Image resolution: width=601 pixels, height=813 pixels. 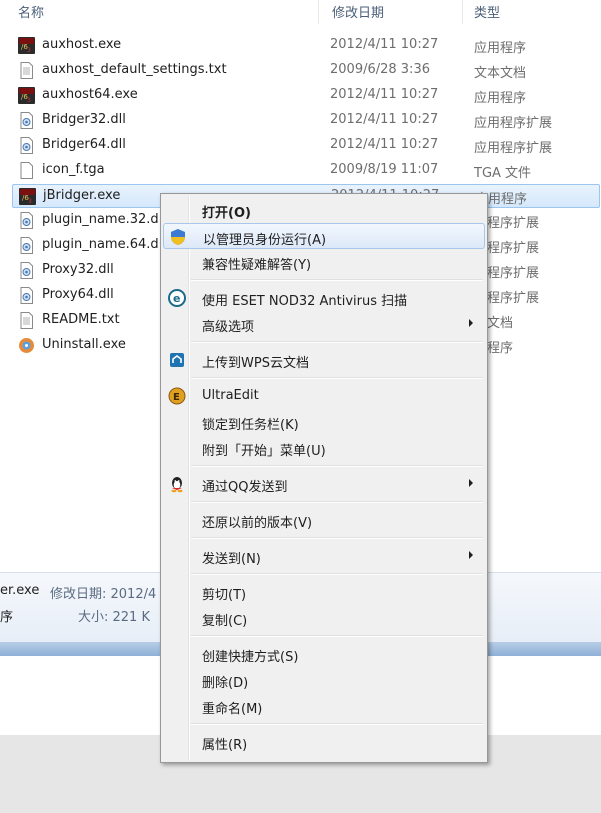 I want to click on column-header: 名称 修改日期 类型, so click(x=300, y=12).